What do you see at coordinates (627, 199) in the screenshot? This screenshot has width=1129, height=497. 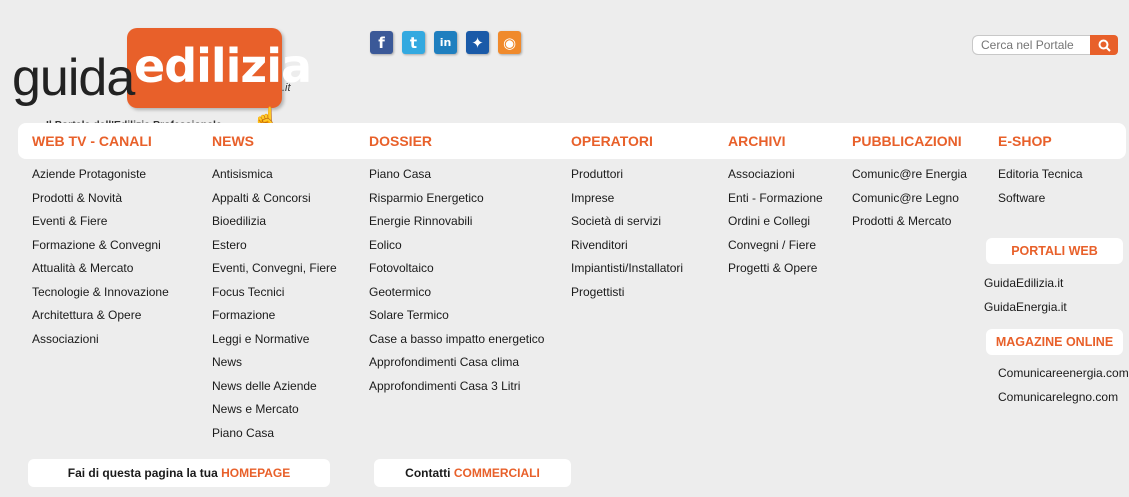 I see `menu-link: Imprese` at bounding box center [627, 199].